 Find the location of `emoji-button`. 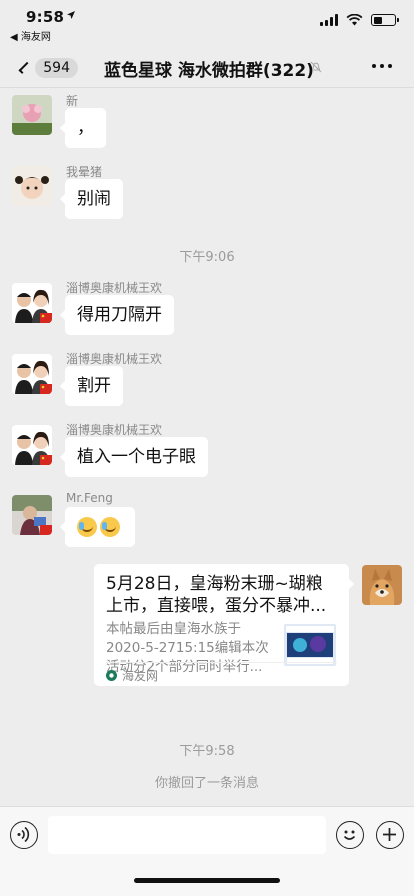

emoji-button is located at coordinates (350, 835).